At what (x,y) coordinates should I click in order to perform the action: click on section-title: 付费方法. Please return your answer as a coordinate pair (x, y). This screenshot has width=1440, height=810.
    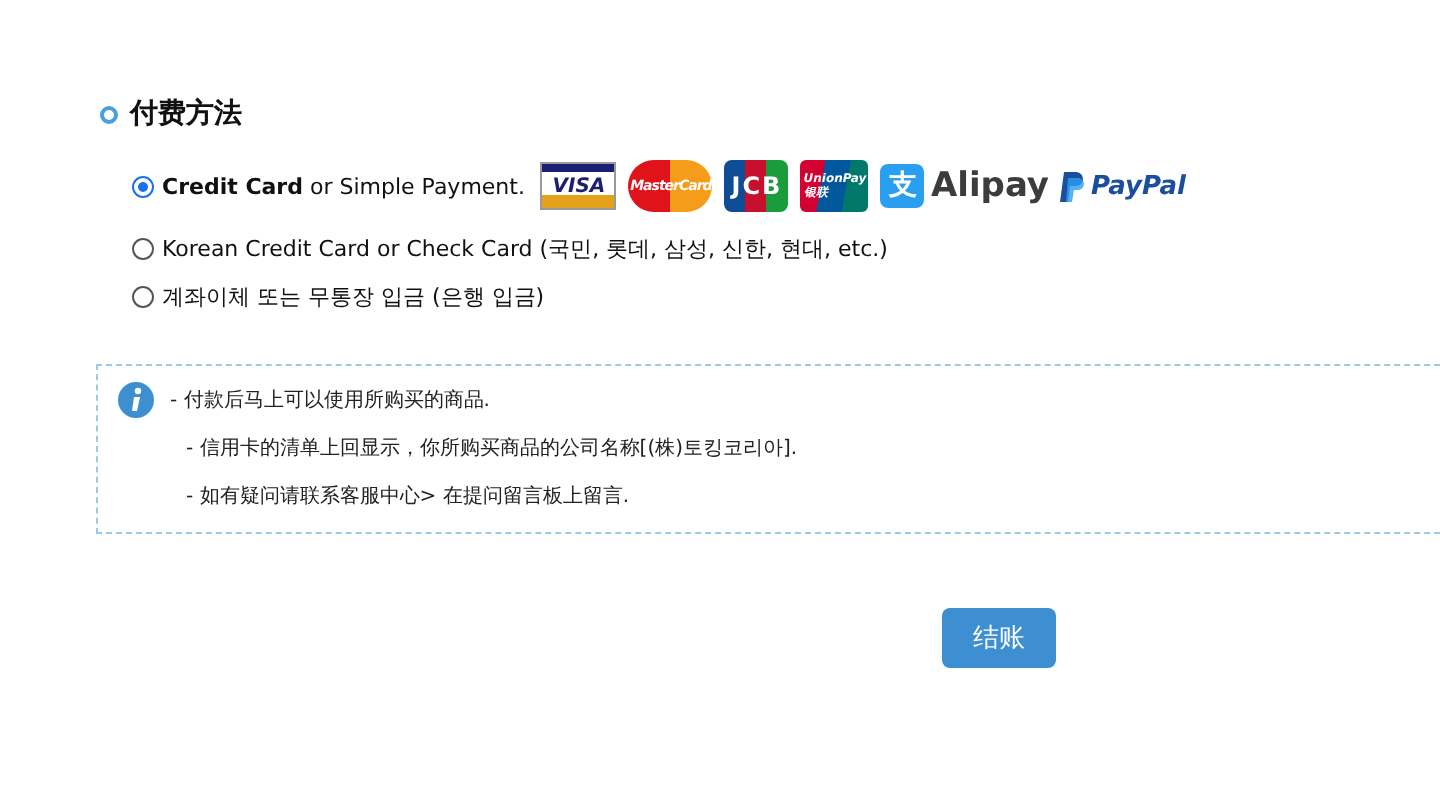
    Looking at the image, I should click on (186, 114).